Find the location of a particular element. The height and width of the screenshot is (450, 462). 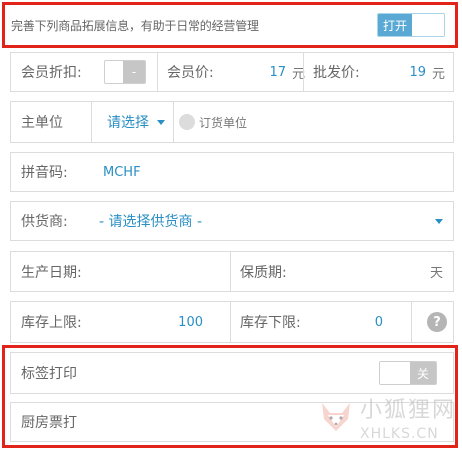

watermark: 小狐狸网 XHLKS.CN is located at coordinates (386, 417).